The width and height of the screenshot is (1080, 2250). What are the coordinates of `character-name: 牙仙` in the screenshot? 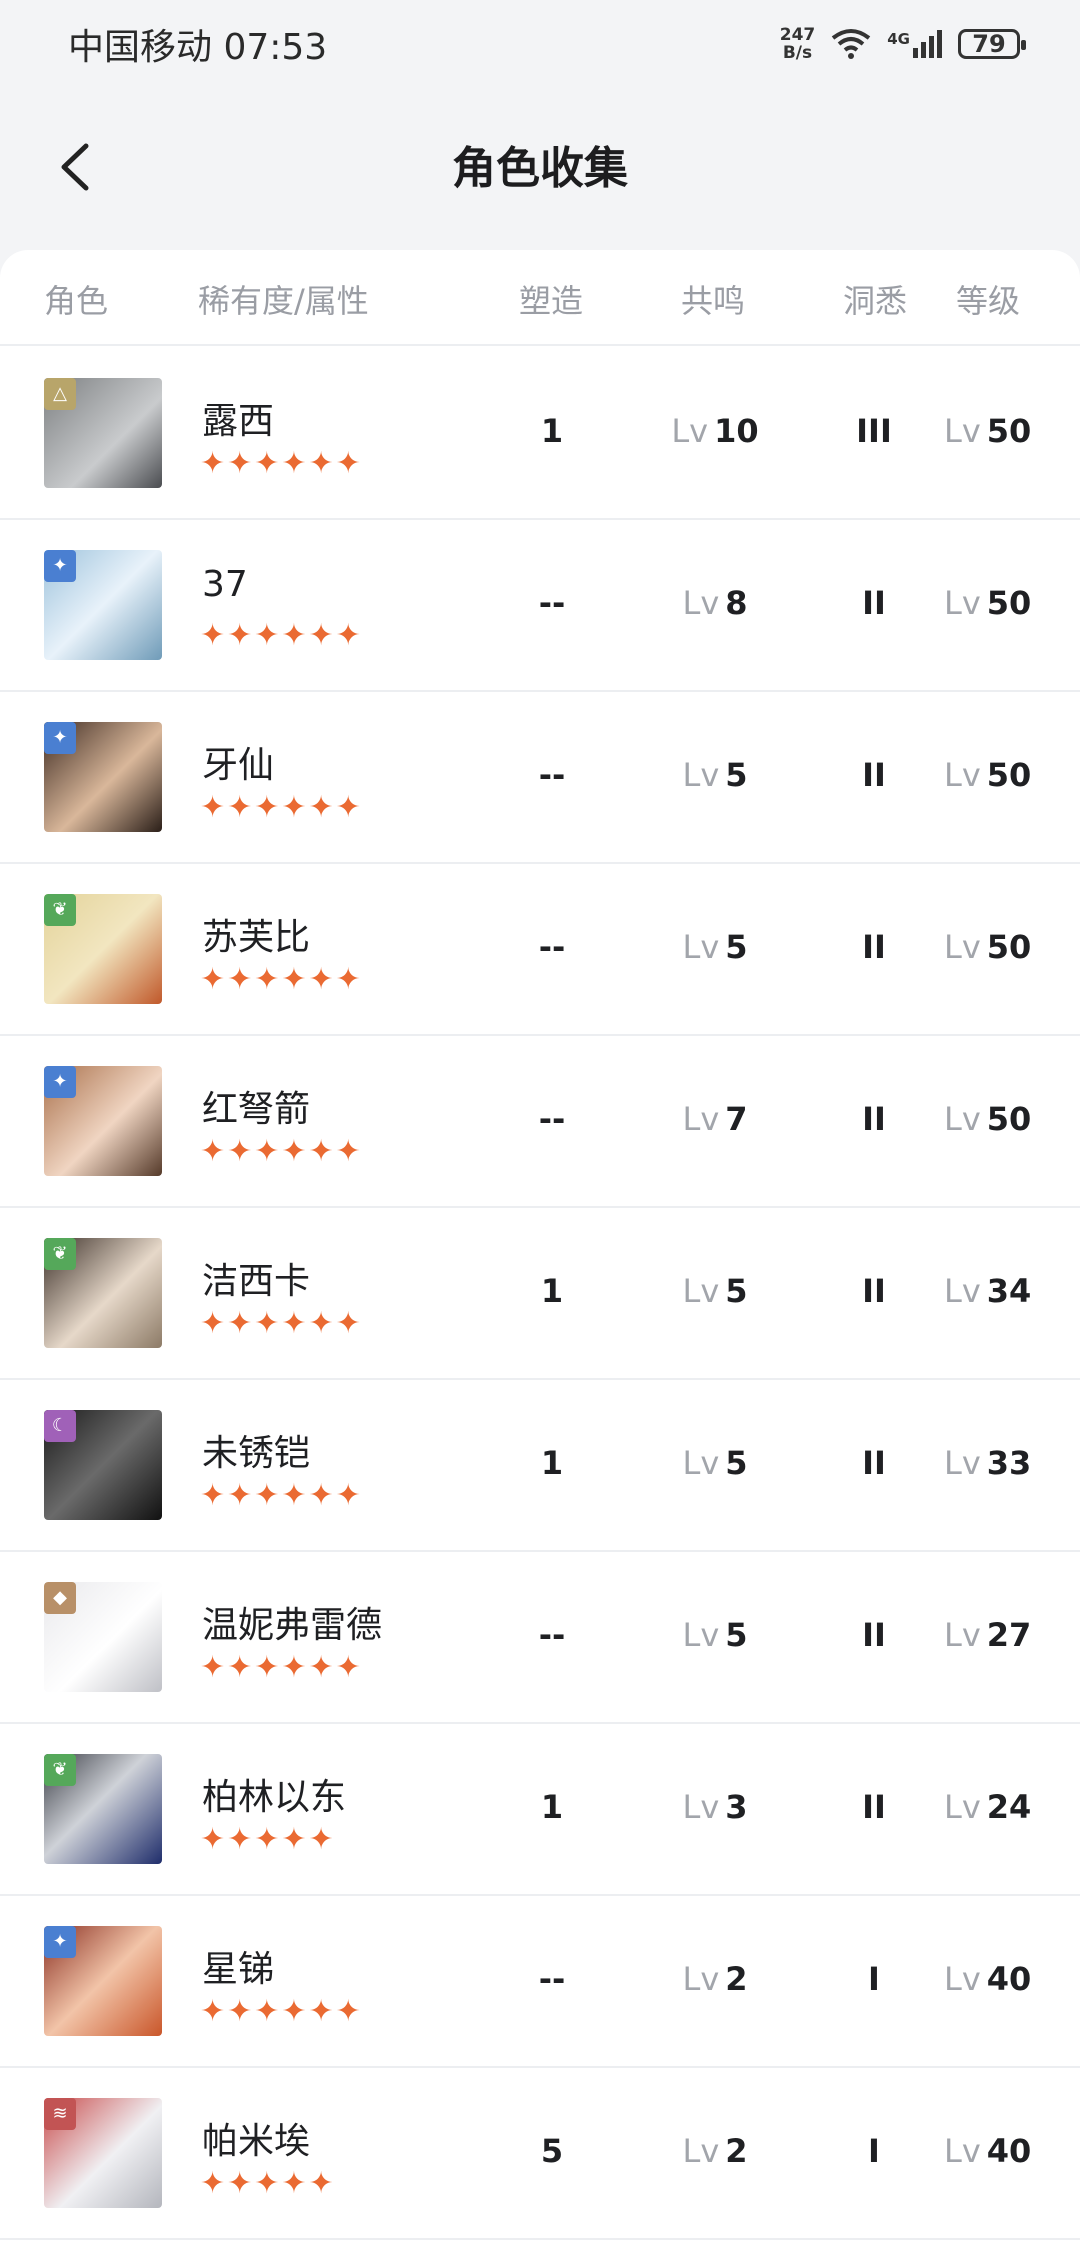 It's located at (238, 765).